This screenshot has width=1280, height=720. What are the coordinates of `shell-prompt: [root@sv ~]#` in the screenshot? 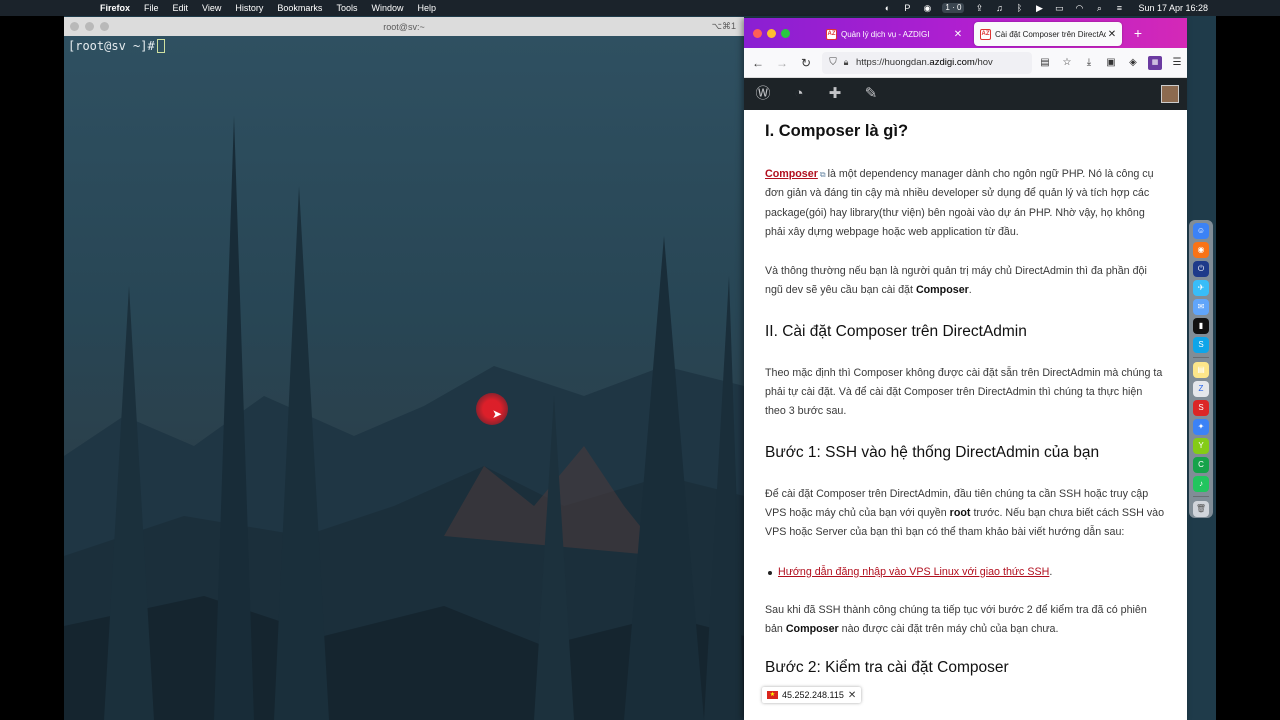 It's located at (116, 46).